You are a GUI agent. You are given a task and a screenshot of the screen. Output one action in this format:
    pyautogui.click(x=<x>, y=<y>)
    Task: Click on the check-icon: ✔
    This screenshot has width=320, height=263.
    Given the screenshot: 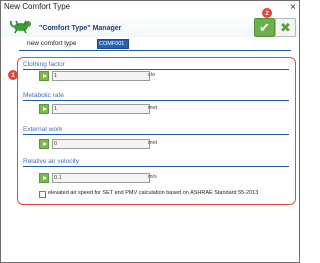 What is the action you would take?
    pyautogui.click(x=264, y=27)
    